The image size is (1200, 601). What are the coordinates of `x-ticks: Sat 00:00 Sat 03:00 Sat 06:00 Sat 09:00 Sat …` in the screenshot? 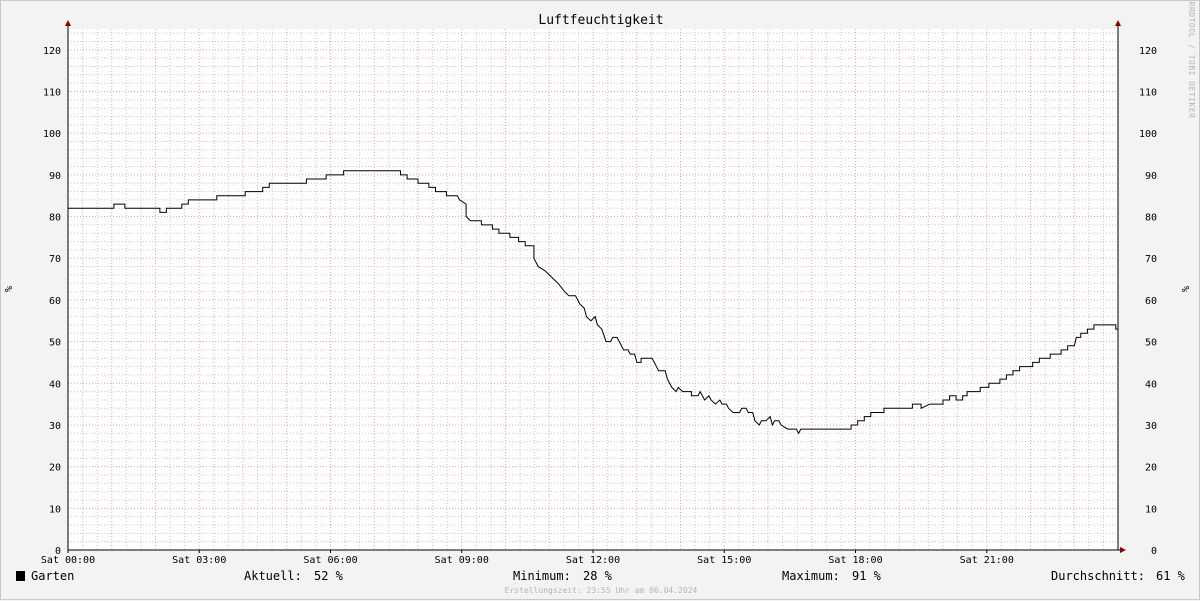 It's located at (527, 558).